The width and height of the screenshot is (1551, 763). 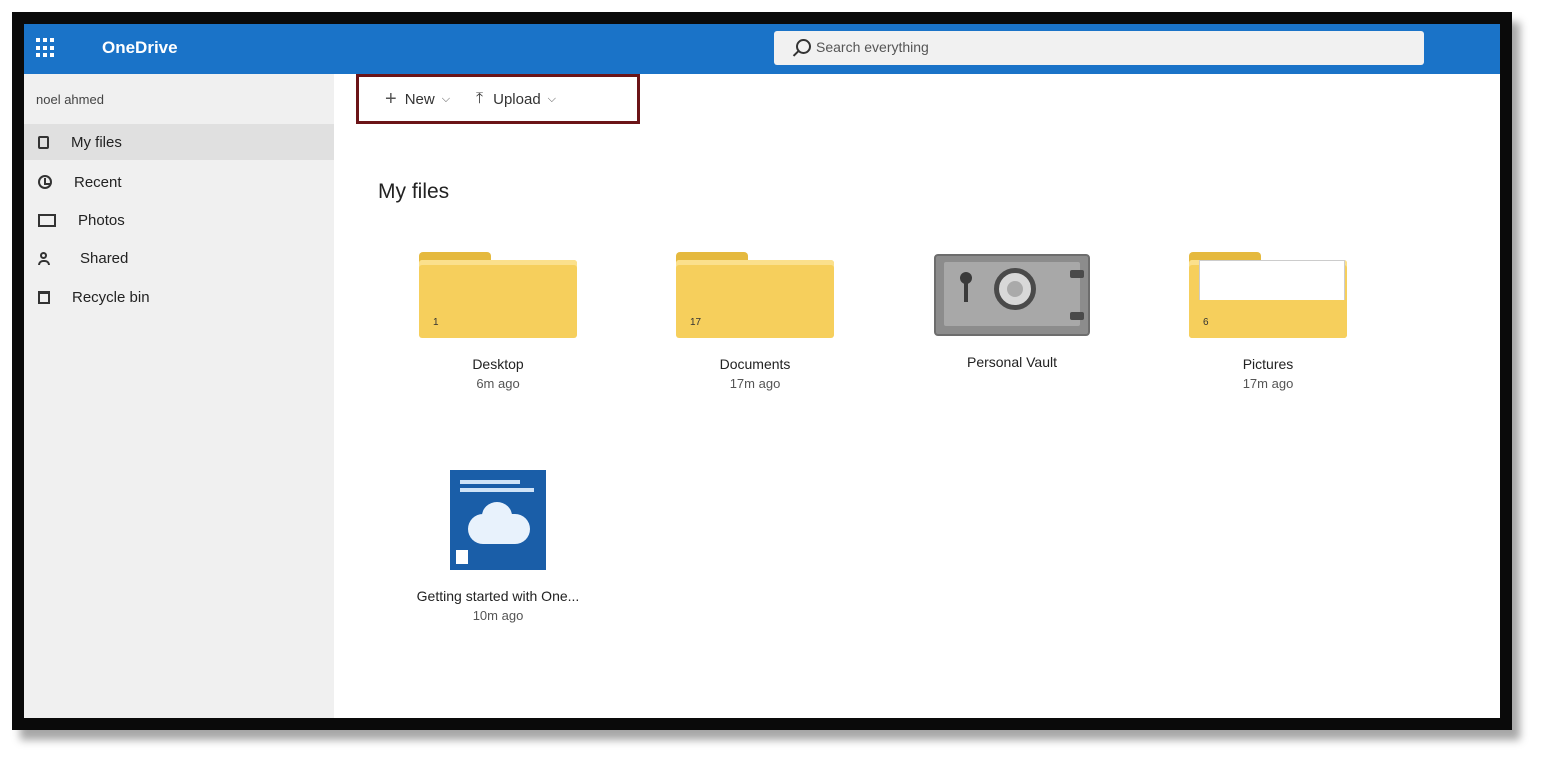 I want to click on sidebar-item-label: Recent, so click(x=98, y=182).